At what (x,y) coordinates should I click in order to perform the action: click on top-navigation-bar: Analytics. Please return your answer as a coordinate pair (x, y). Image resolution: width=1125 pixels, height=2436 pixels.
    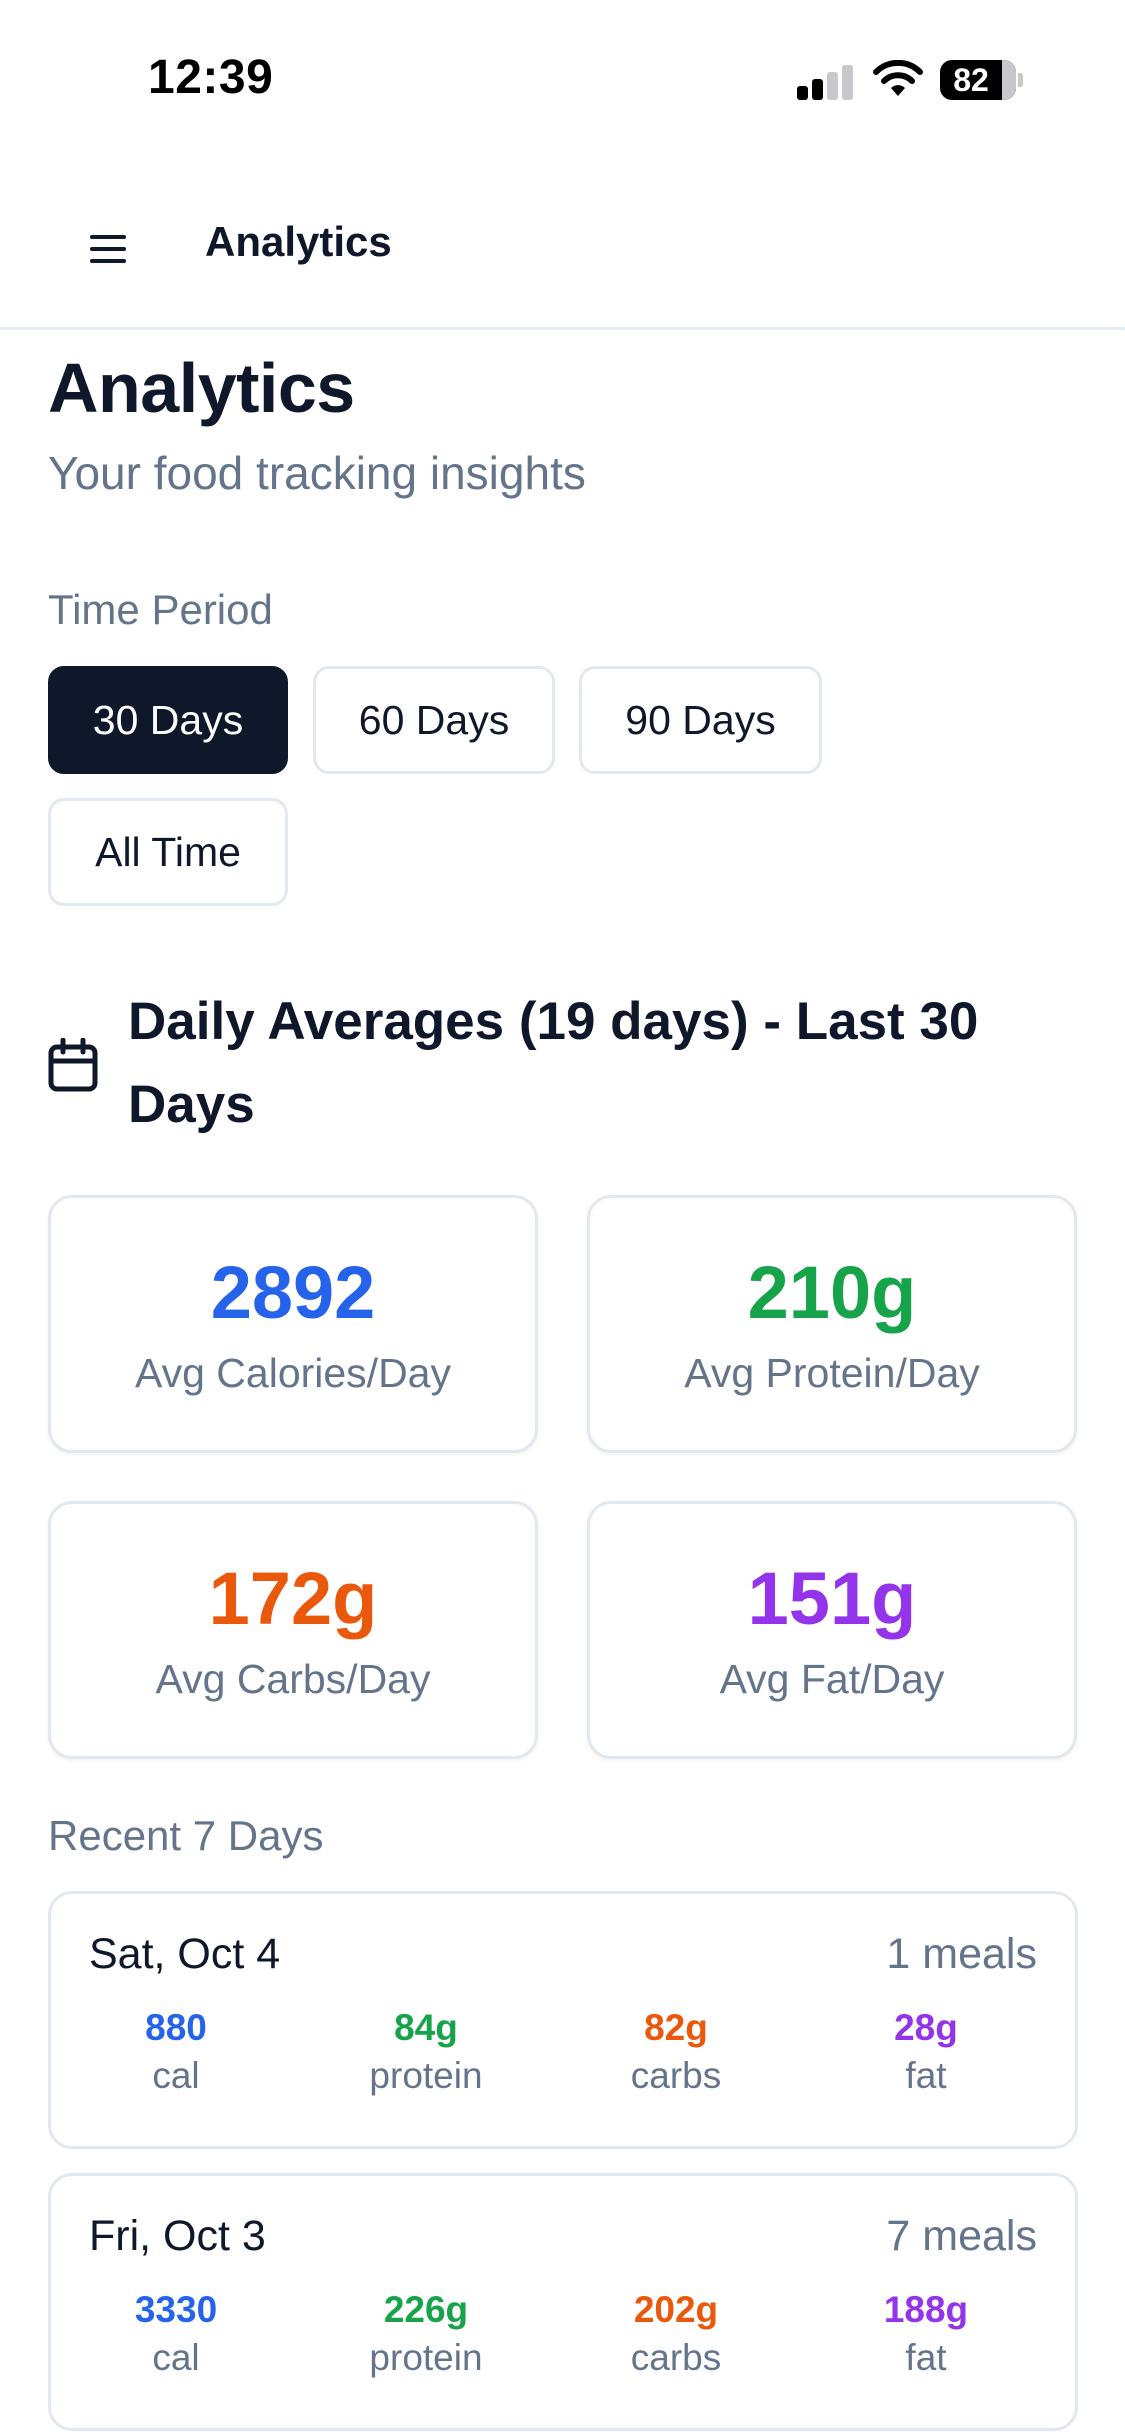
    Looking at the image, I should click on (562, 245).